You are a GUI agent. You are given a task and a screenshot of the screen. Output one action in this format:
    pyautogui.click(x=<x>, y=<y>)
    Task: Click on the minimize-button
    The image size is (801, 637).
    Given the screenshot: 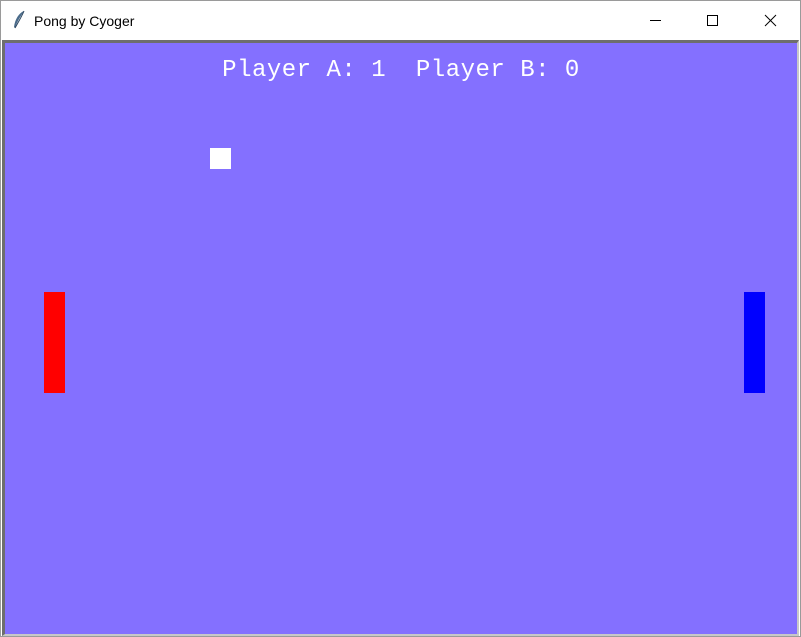 What is the action you would take?
    pyautogui.click(x=655, y=20)
    